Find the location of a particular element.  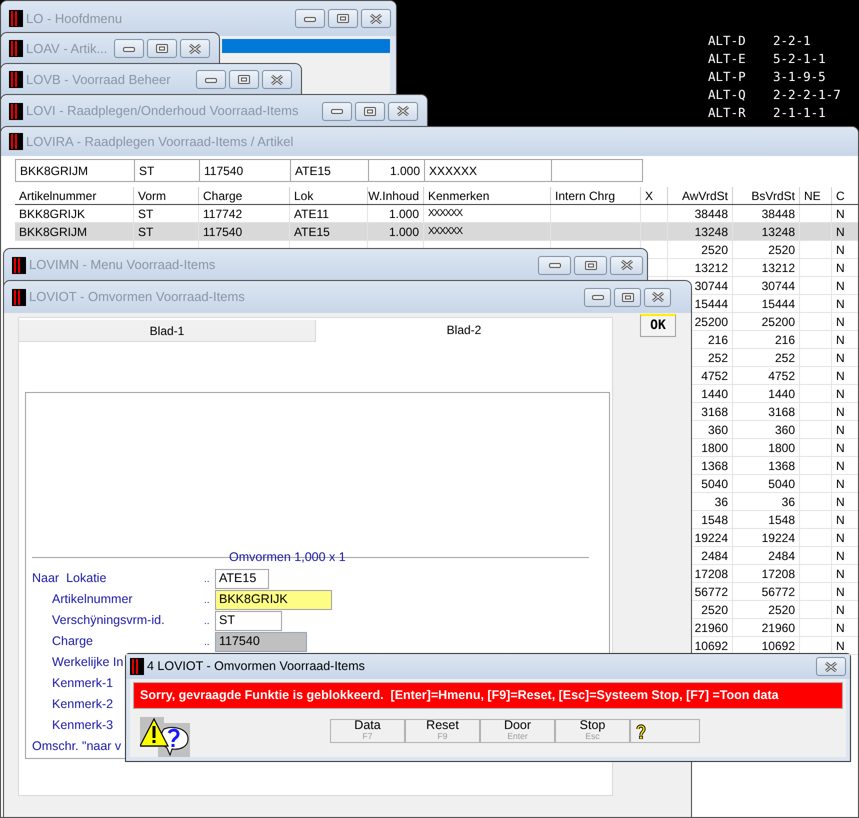

table-cell-text: 4752 is located at coordinates (714, 376).